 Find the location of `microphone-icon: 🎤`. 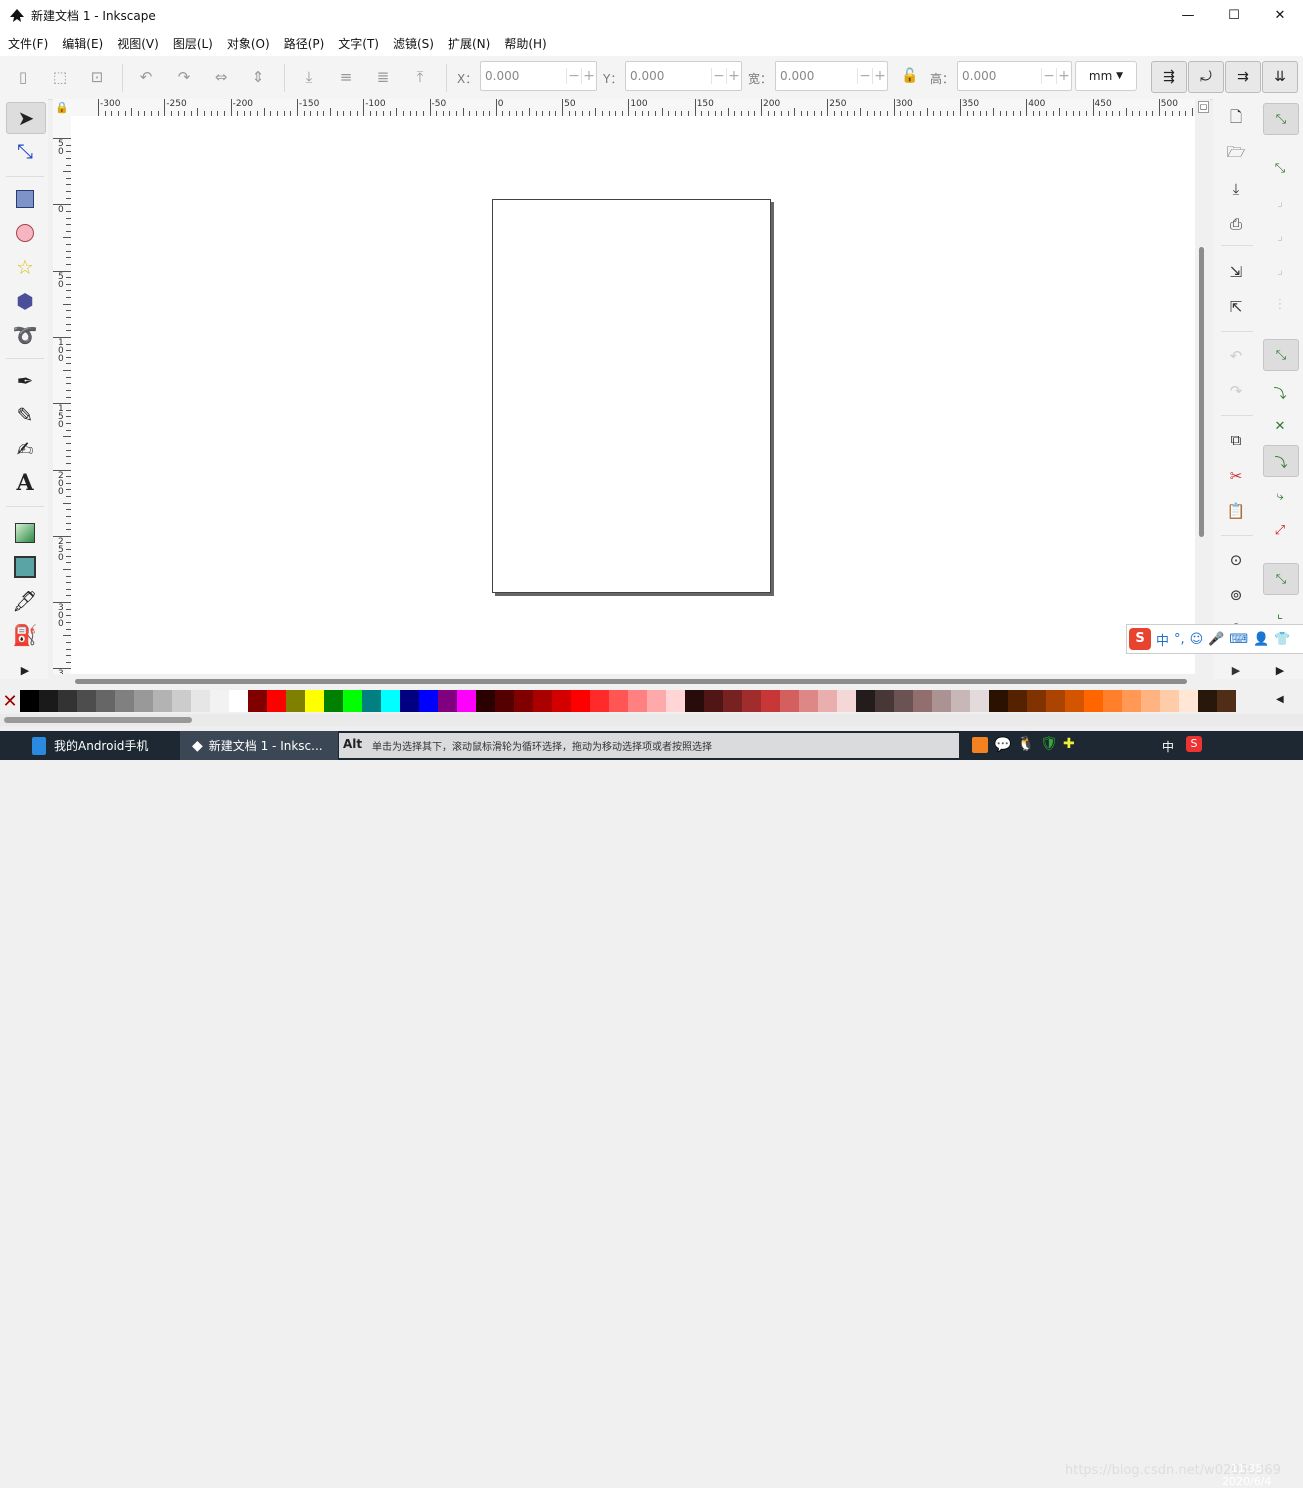

microphone-icon: 🎤 is located at coordinates (1216, 639).